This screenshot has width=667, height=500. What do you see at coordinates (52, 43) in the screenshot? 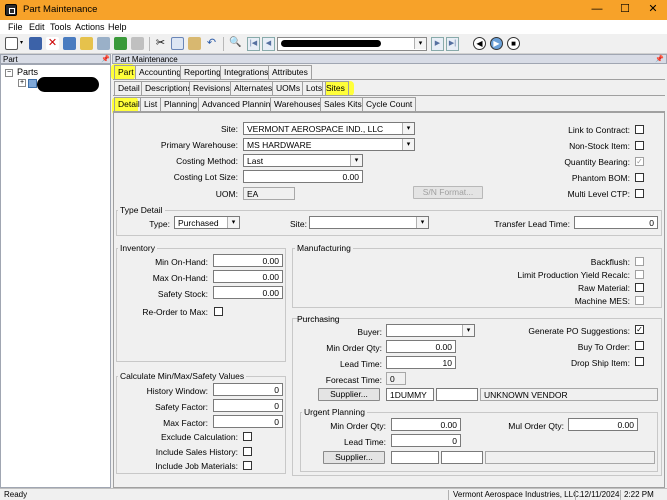
I see `delete-icon: ✕` at bounding box center [52, 43].